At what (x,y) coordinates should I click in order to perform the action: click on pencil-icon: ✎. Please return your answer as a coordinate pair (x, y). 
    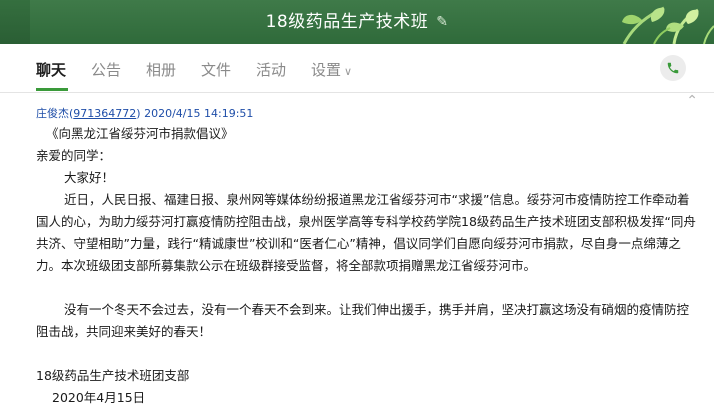
    Looking at the image, I should click on (442, 22).